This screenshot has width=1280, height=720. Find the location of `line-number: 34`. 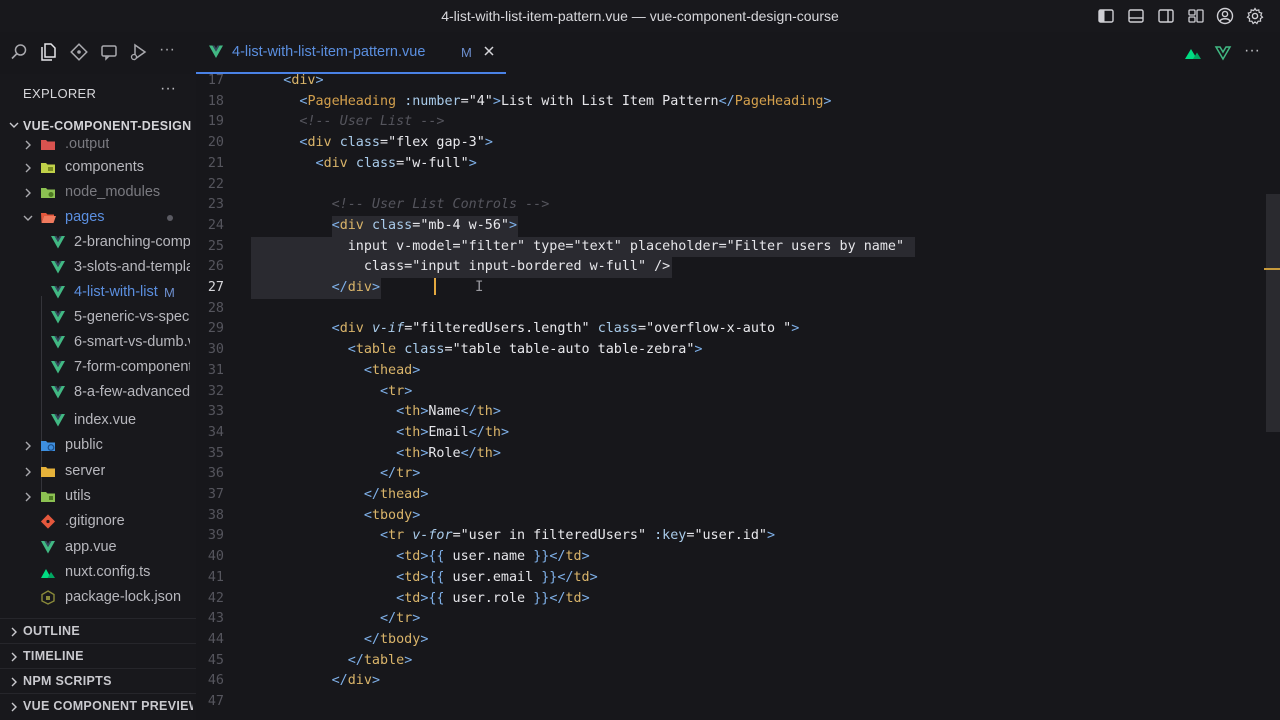

line-number: 34 is located at coordinates (215, 432).